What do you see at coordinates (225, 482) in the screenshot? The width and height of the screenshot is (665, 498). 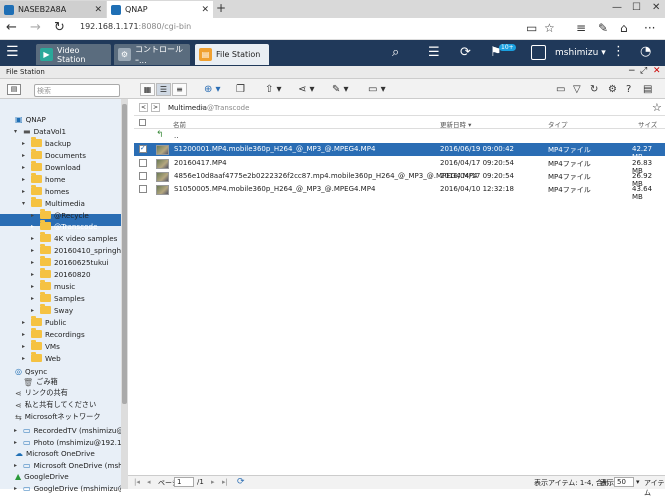 I see `last-page-icon: ▸|` at bounding box center [225, 482].